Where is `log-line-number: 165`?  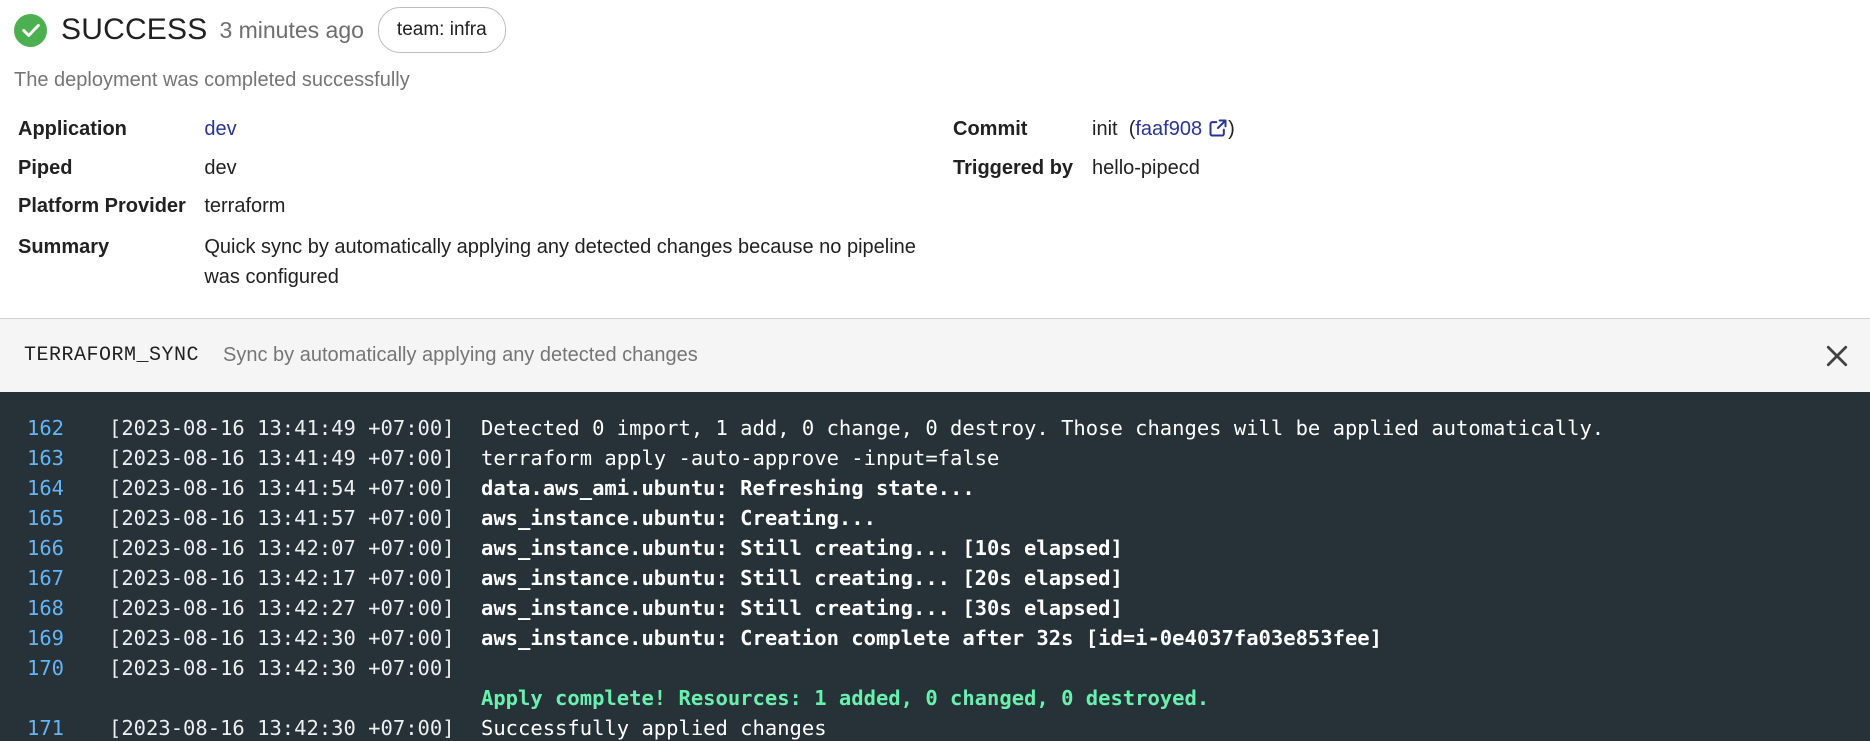 log-line-number: 165 is located at coordinates (46, 518).